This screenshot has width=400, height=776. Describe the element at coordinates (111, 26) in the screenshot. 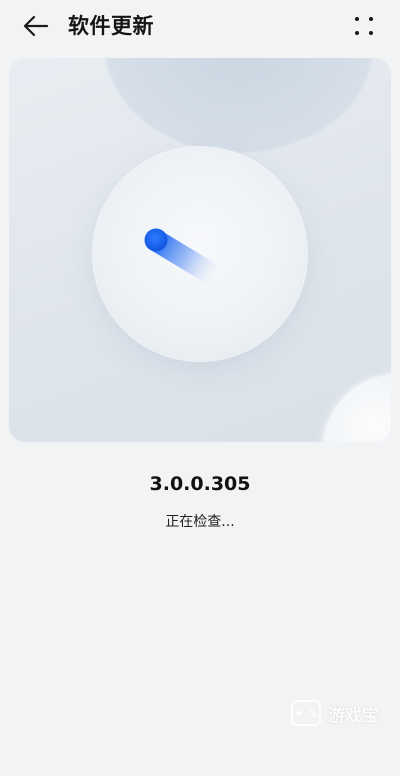

I see `page-title: 软件更新` at that location.